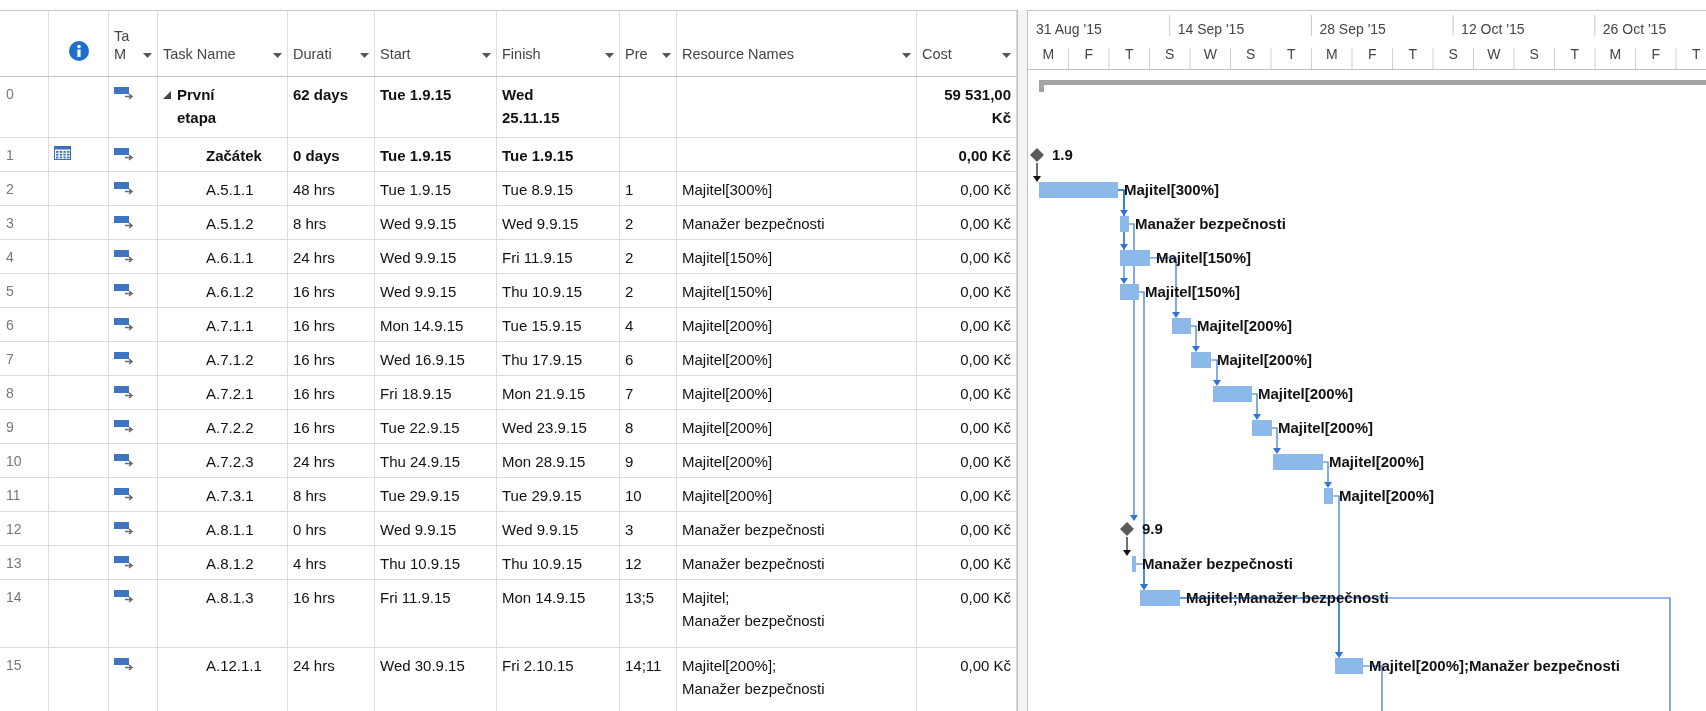  What do you see at coordinates (230, 598) in the screenshot?
I see `task-name: A.8.1.3` at bounding box center [230, 598].